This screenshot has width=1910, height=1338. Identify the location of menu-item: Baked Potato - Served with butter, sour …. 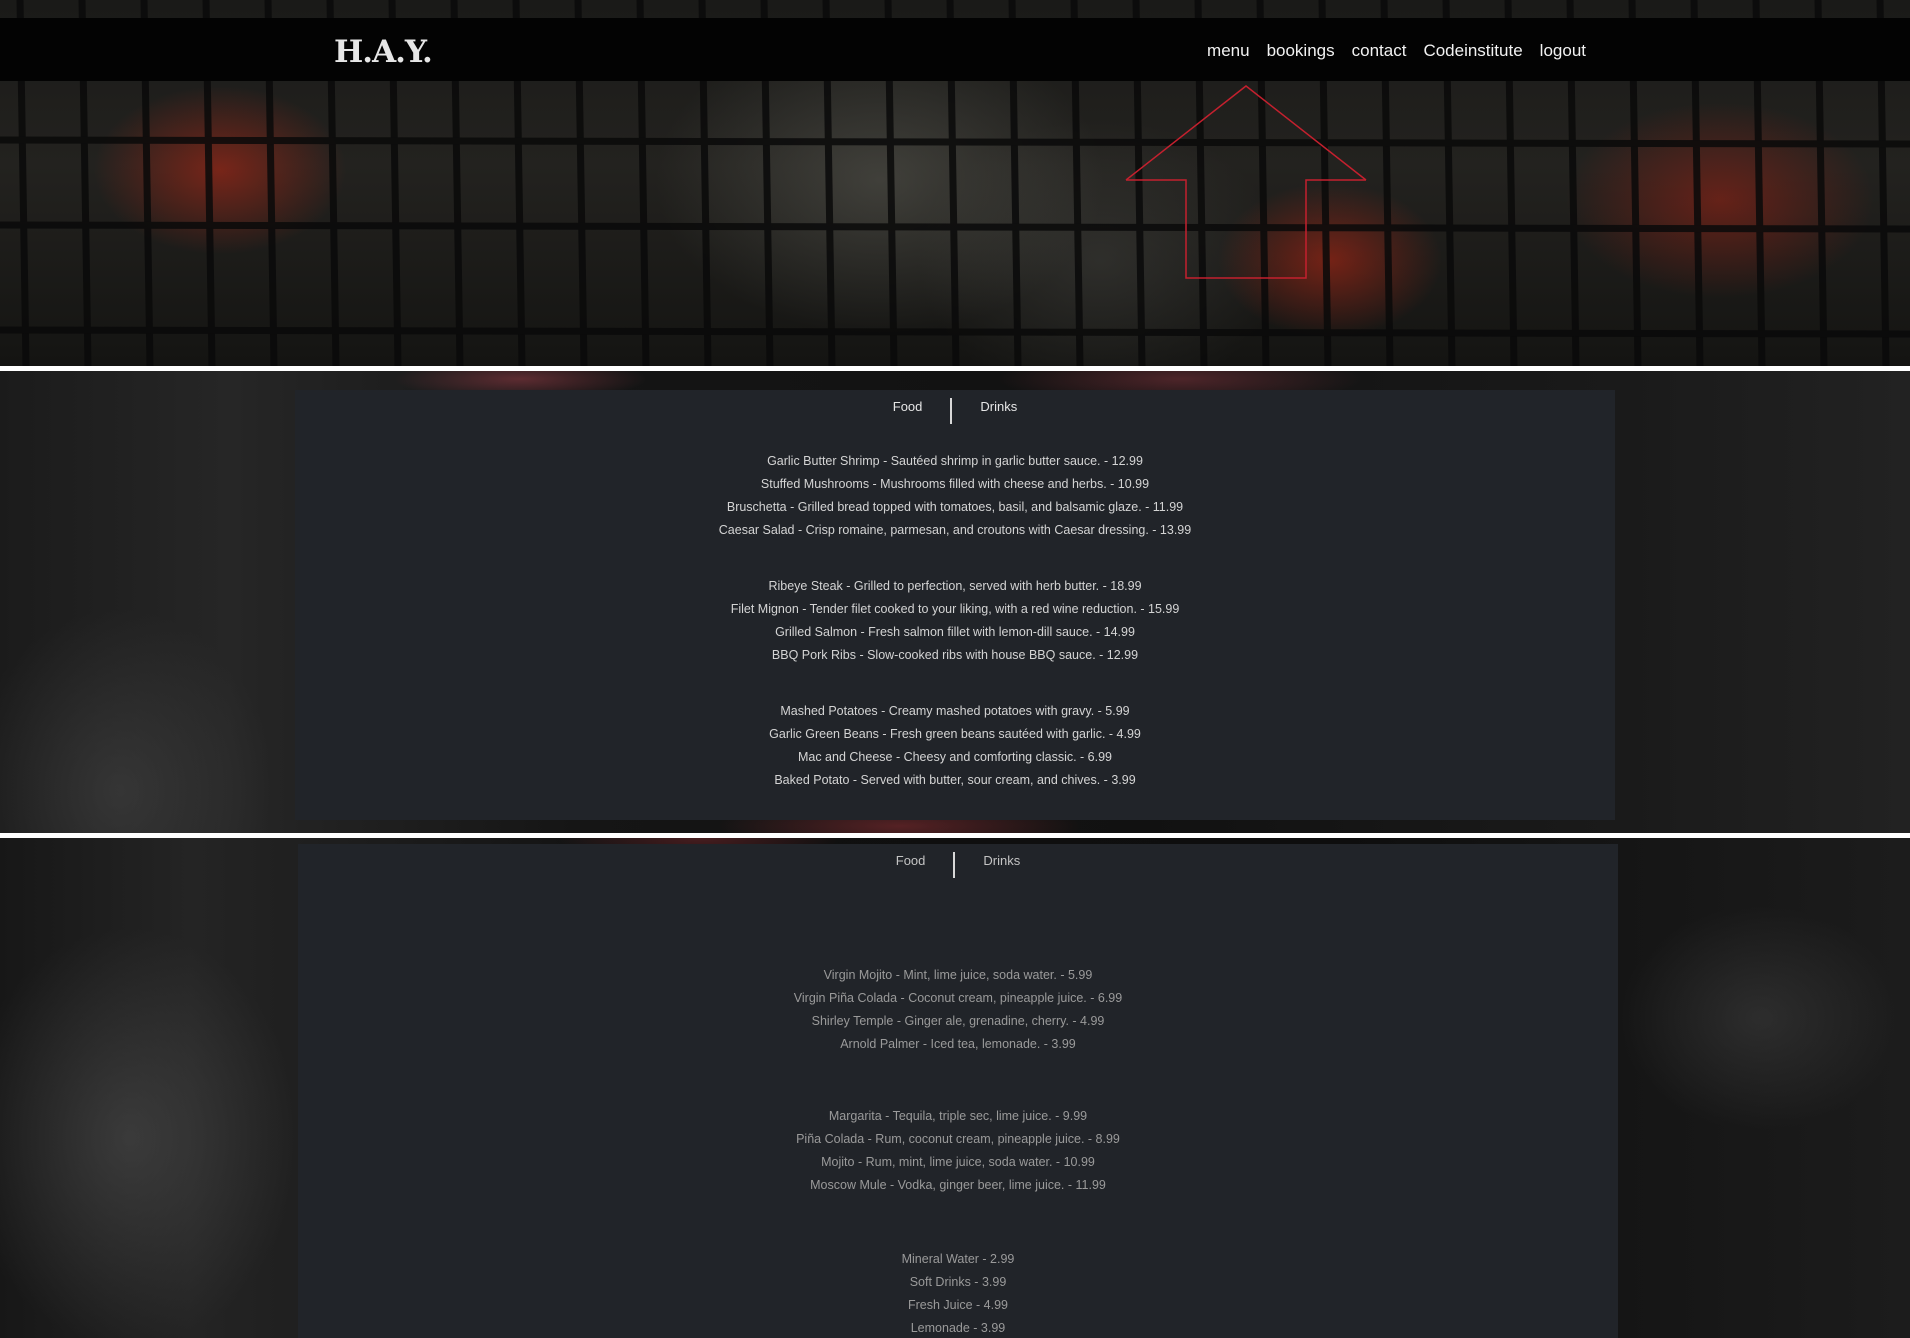
(955, 780).